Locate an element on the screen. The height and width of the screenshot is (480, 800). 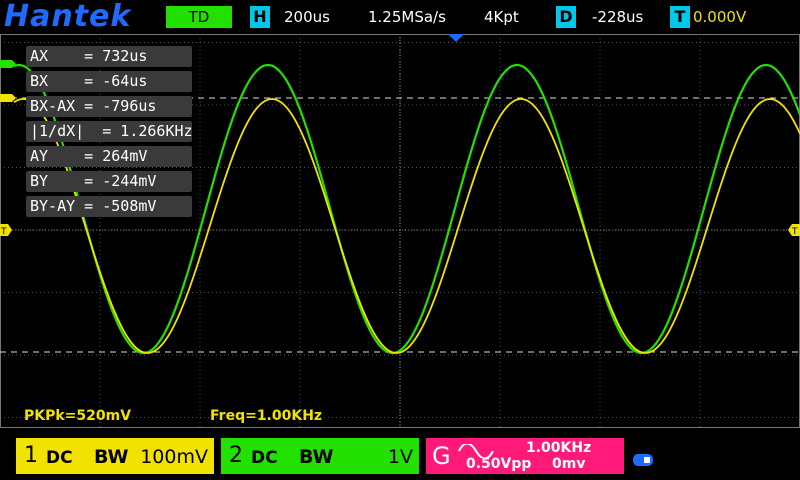
measurement-pkpk: PKPk=520mV is located at coordinates (78, 416).